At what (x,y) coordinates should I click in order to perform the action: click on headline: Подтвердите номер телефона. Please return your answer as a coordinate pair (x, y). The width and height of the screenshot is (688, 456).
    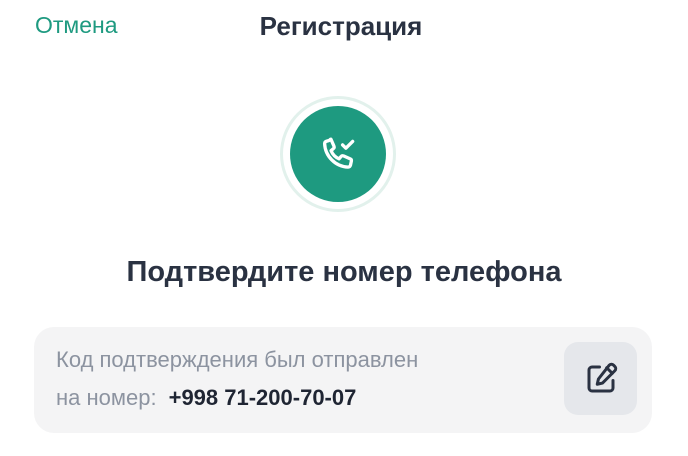
    Looking at the image, I should click on (344, 272).